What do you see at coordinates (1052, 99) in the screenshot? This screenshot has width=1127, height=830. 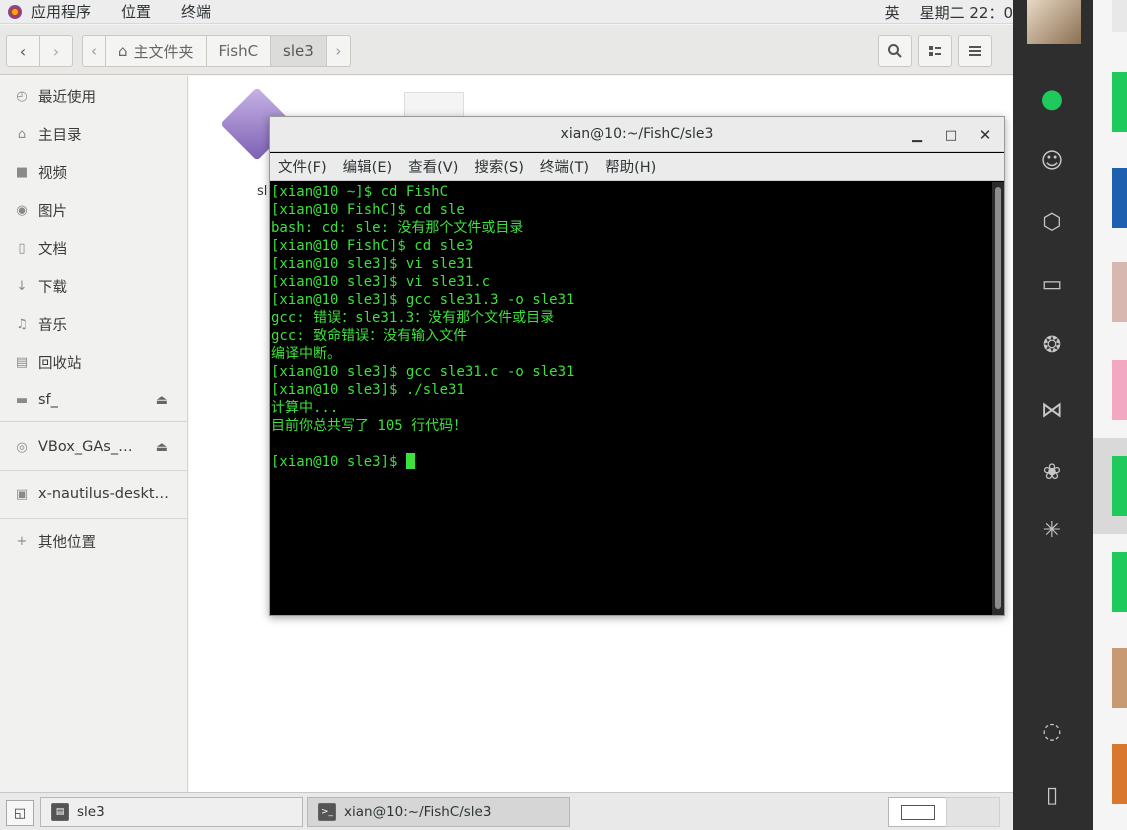 I see `chat-icon: ●` at bounding box center [1052, 99].